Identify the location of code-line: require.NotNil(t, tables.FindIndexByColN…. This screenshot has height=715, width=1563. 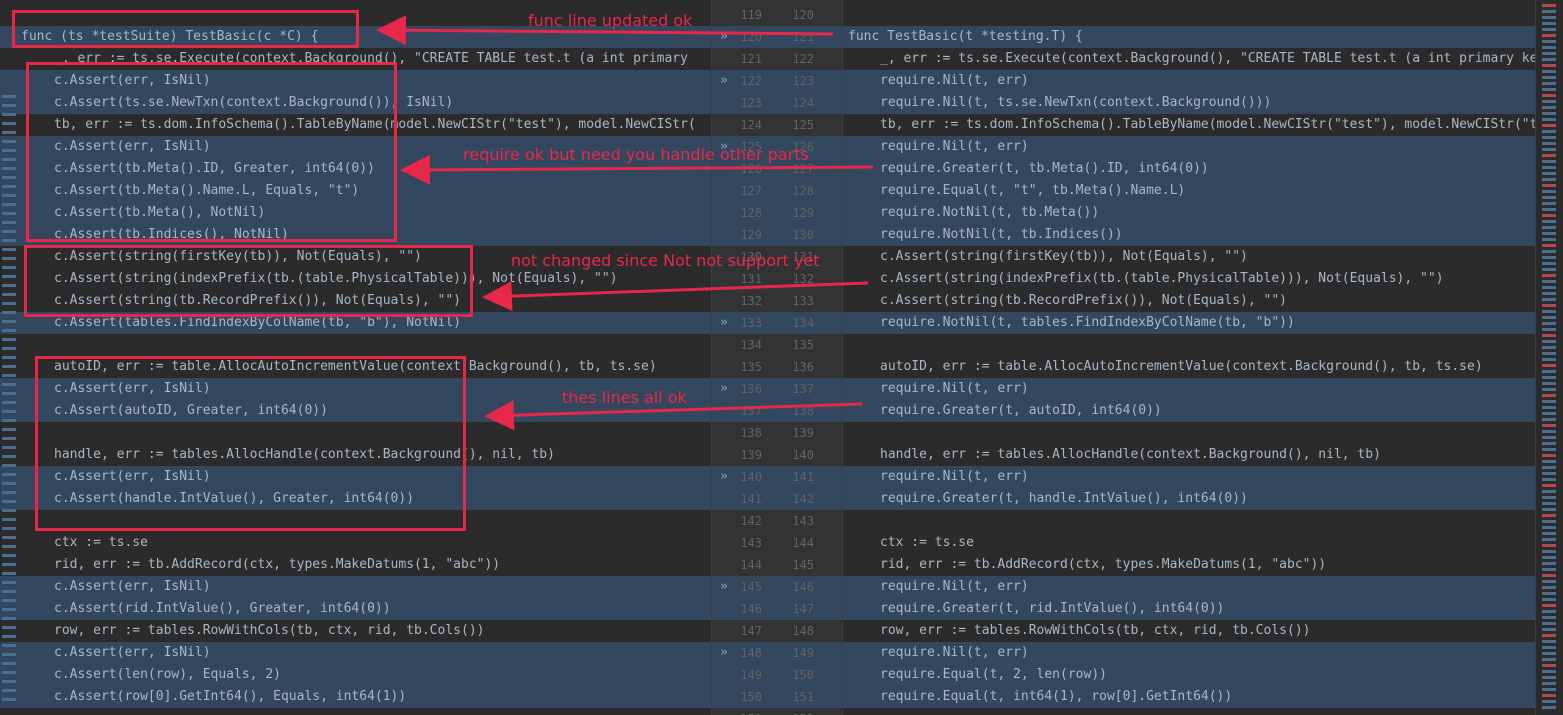
(1189, 323).